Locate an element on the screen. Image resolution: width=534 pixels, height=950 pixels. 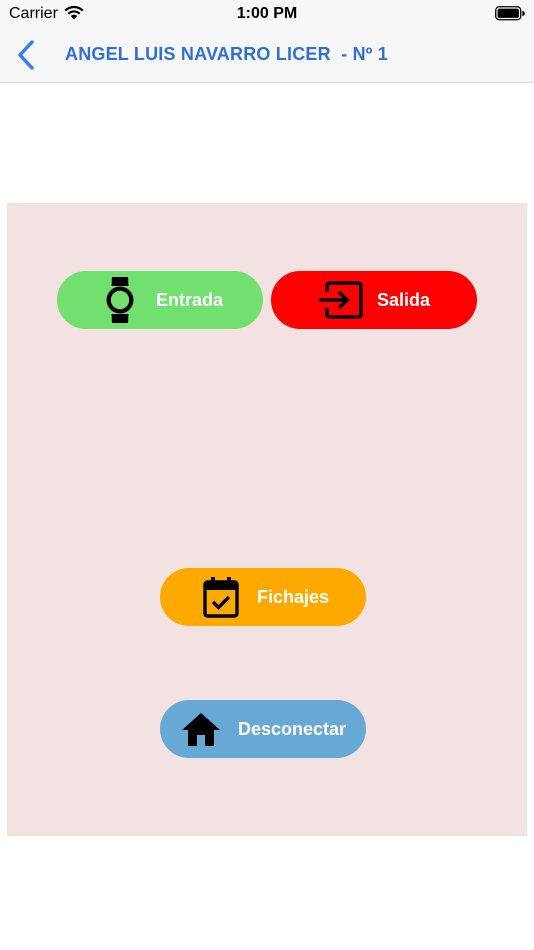
back-button is located at coordinates (26, 55).